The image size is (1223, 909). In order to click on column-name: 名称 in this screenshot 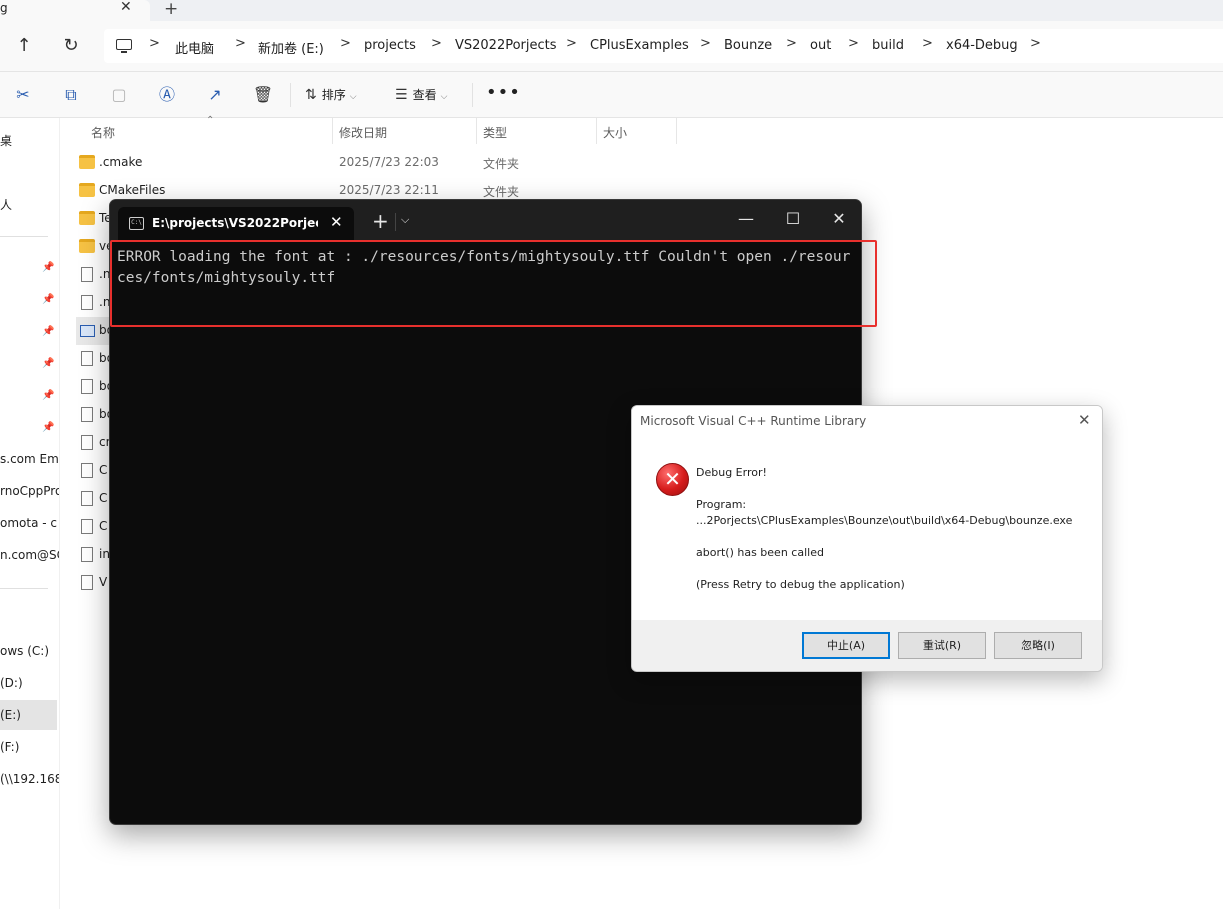, I will do `click(103, 132)`.